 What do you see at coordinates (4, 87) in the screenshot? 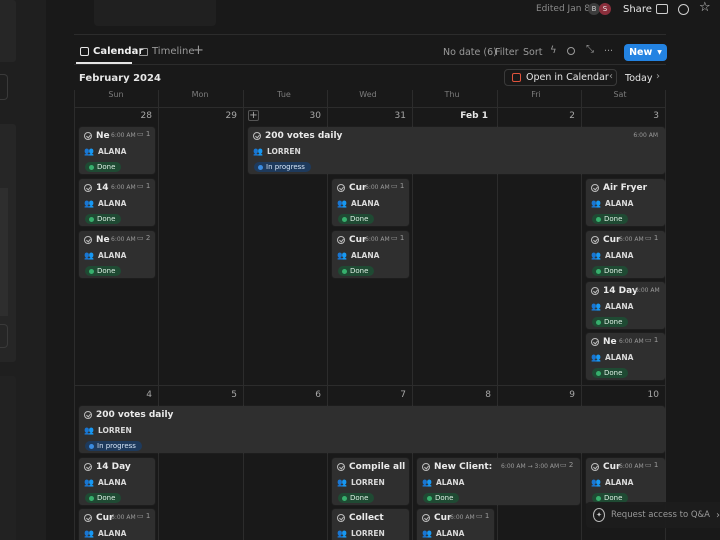
I see `sidebar-input-box` at bounding box center [4, 87].